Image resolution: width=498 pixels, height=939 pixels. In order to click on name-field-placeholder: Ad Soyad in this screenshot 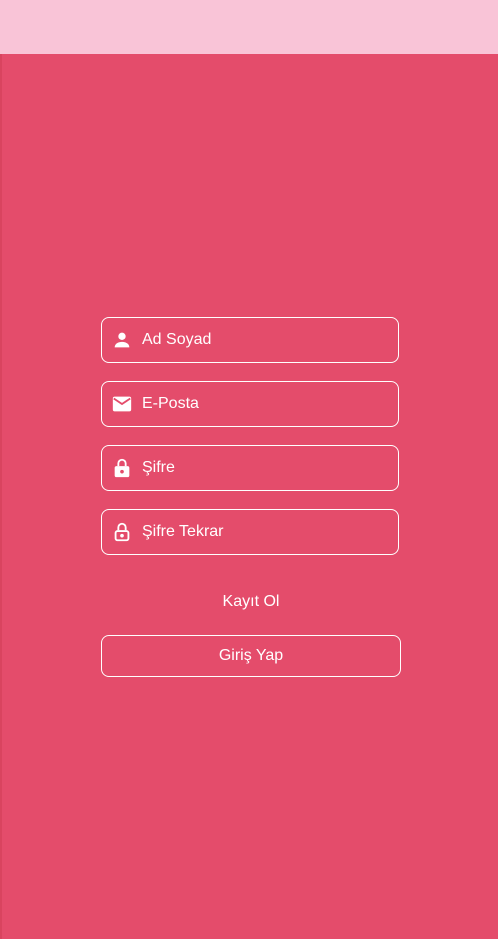, I will do `click(177, 339)`.